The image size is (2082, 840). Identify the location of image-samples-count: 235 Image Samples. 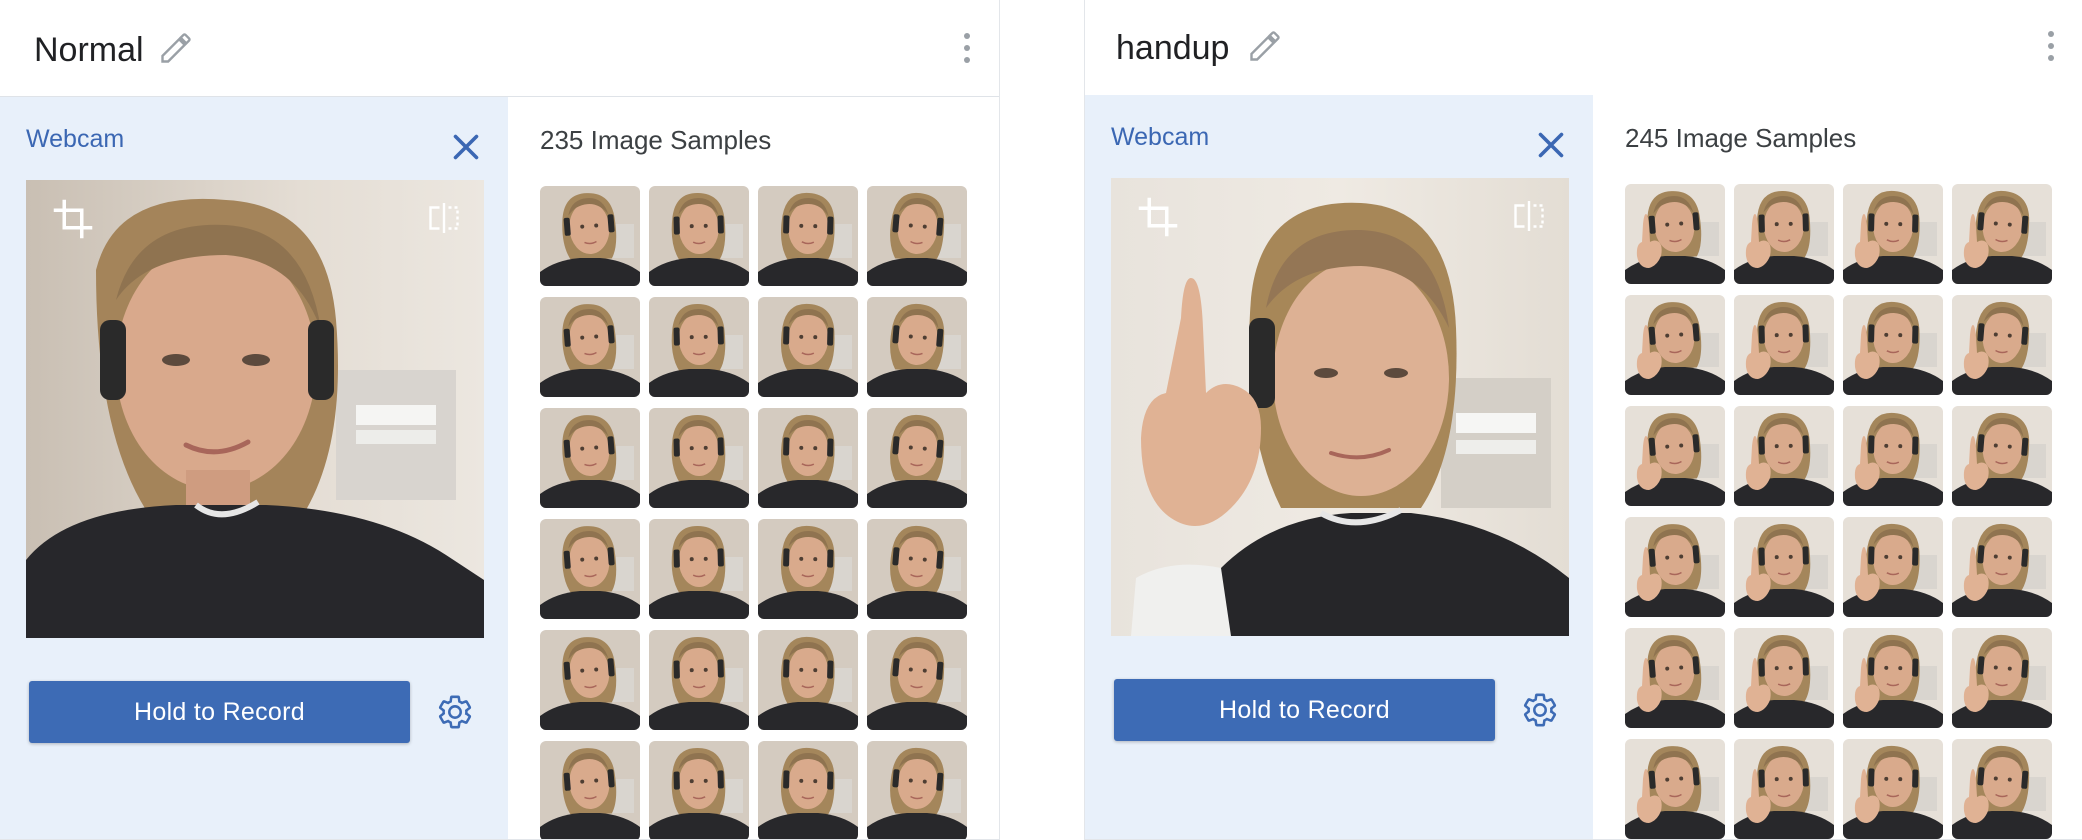
(656, 140).